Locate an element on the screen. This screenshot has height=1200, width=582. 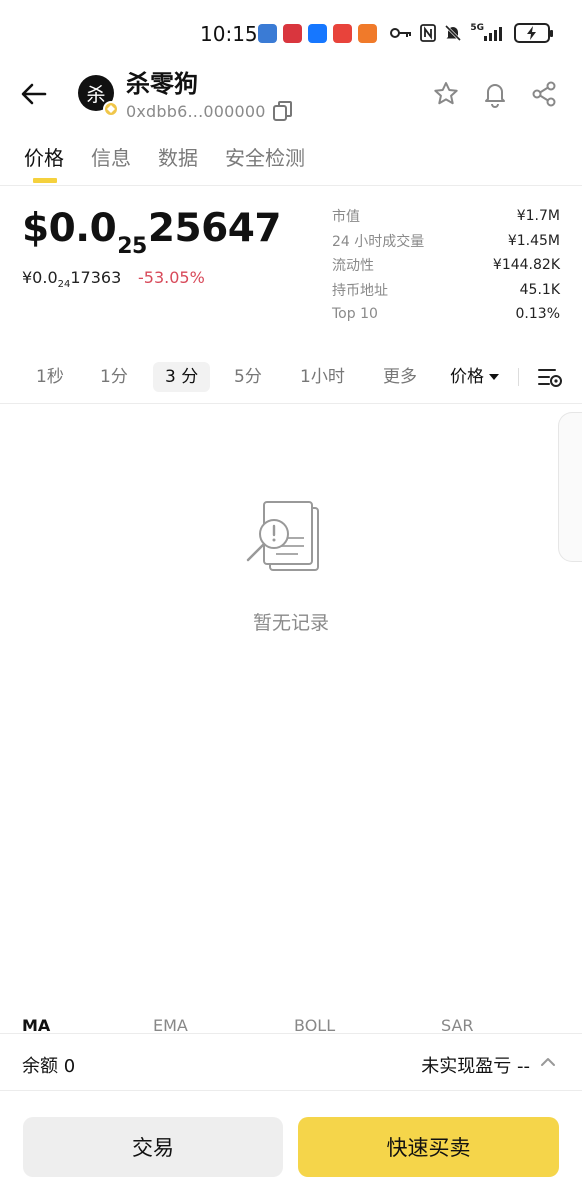
chevron-up-icon is located at coordinates (548, 1062).